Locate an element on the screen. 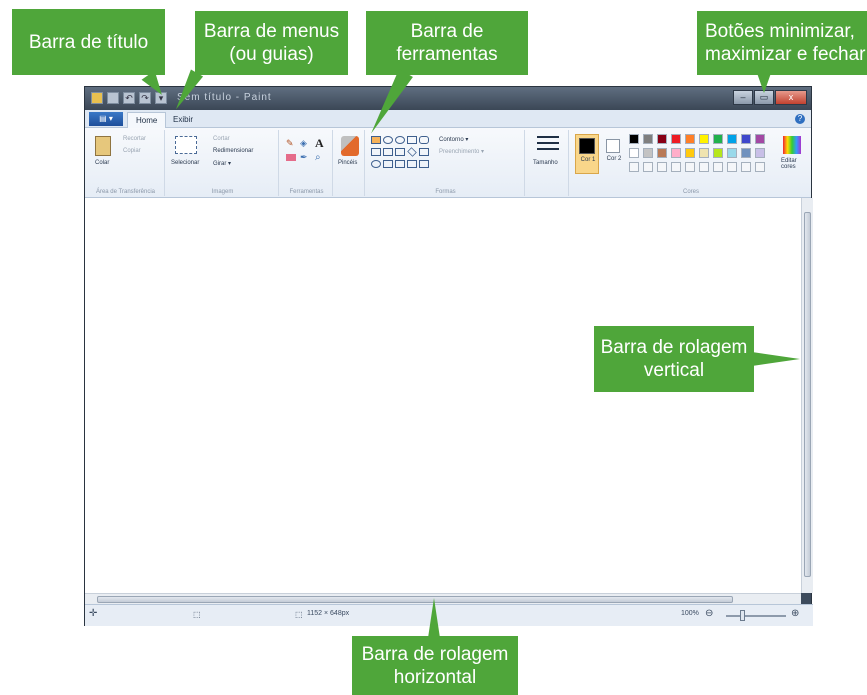 The width and height of the screenshot is (867, 695). resize-button: Redimensionar is located at coordinates (233, 151).